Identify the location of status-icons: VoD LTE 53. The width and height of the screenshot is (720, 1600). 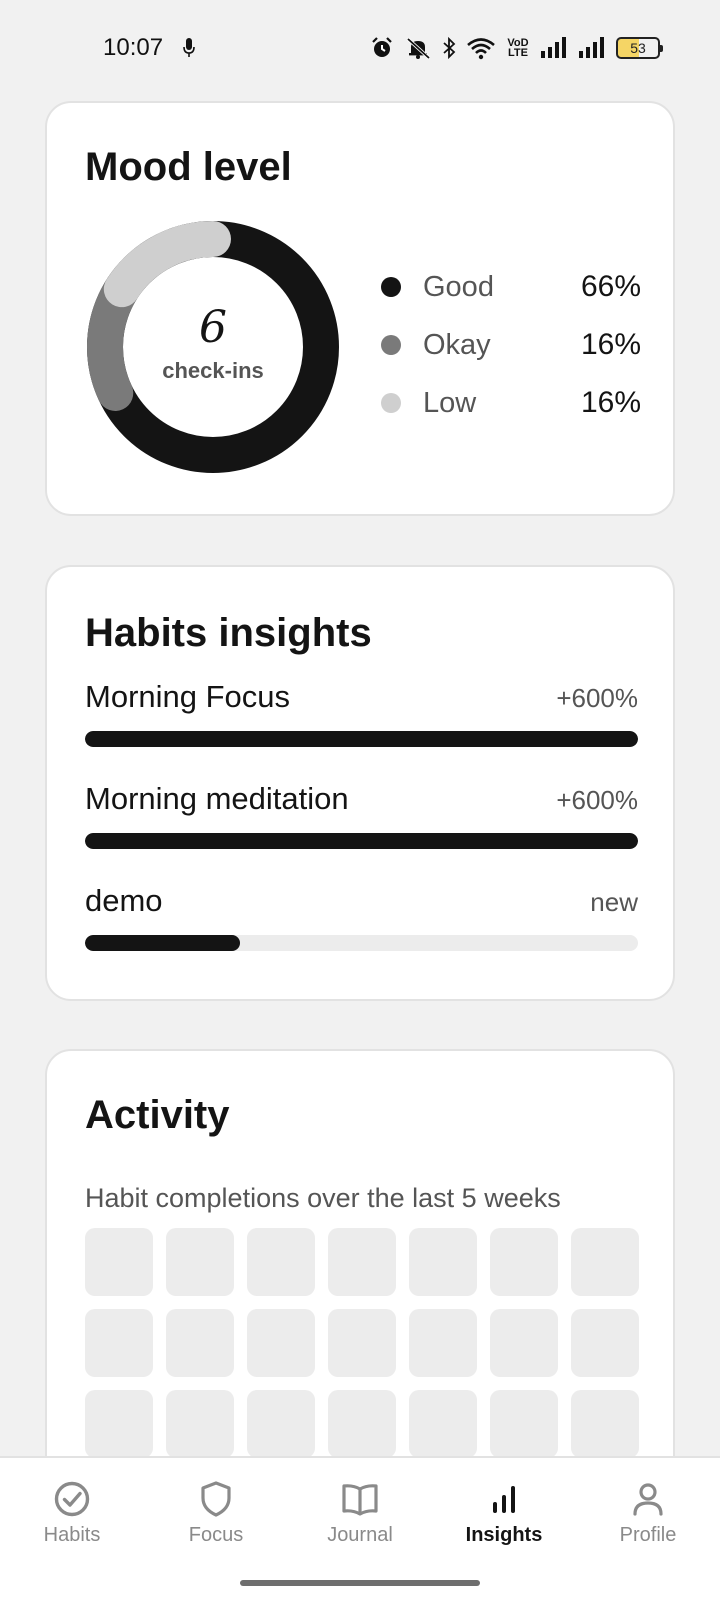
(516, 48).